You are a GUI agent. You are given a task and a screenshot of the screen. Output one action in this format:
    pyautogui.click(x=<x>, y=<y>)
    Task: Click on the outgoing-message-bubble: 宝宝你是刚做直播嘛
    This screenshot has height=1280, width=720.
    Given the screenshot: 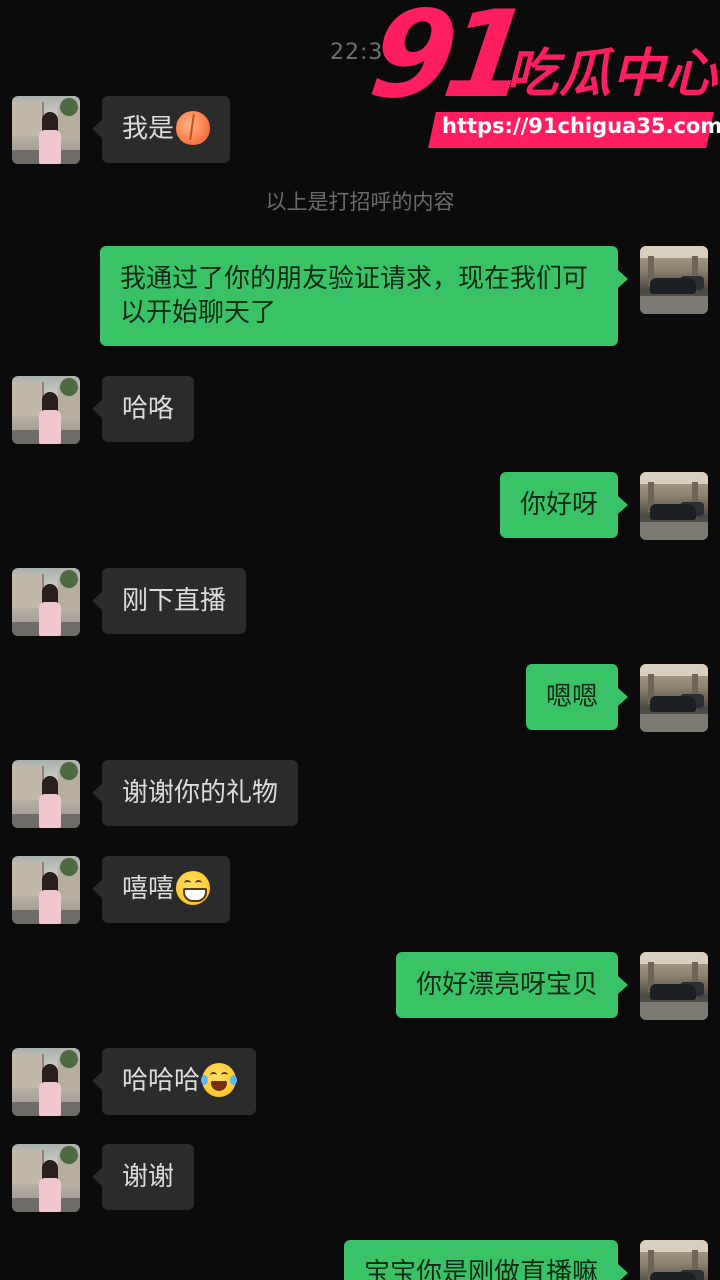 What is the action you would take?
    pyautogui.click(x=486, y=1260)
    